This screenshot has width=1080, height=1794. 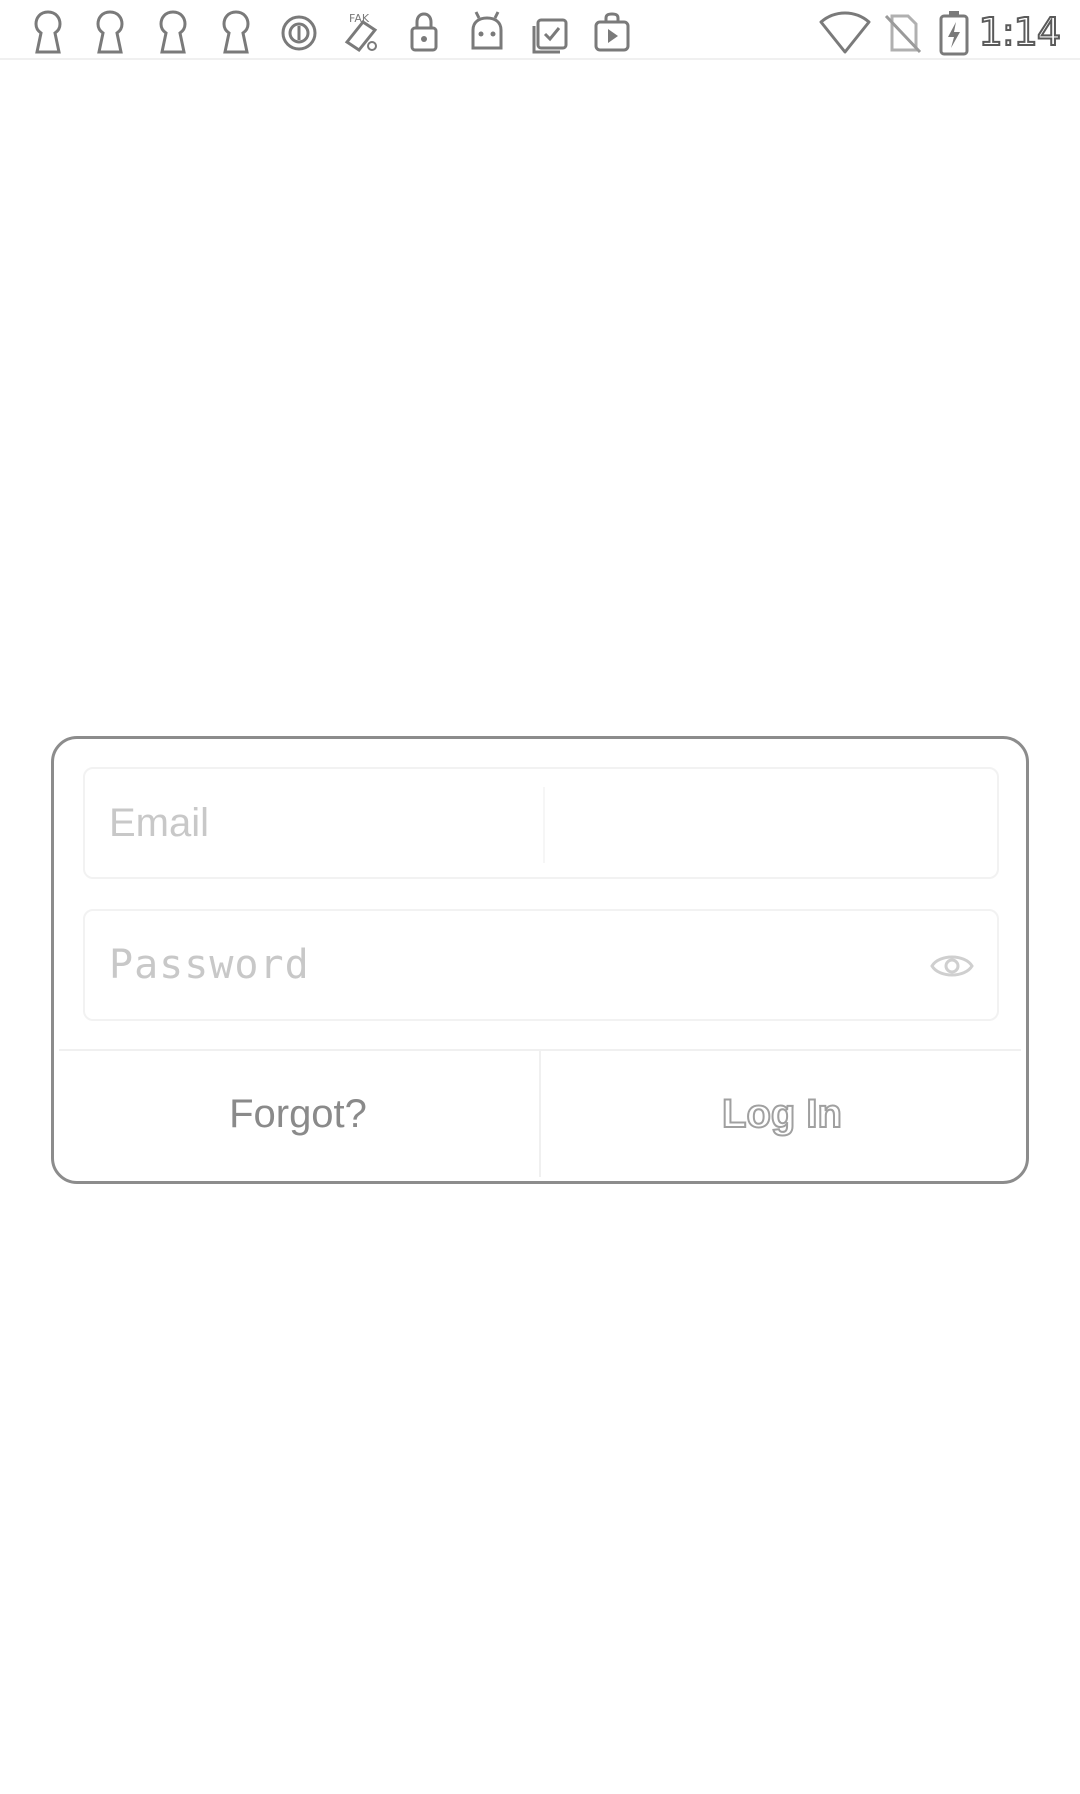 I want to click on email-field, so click(x=541, y=823).